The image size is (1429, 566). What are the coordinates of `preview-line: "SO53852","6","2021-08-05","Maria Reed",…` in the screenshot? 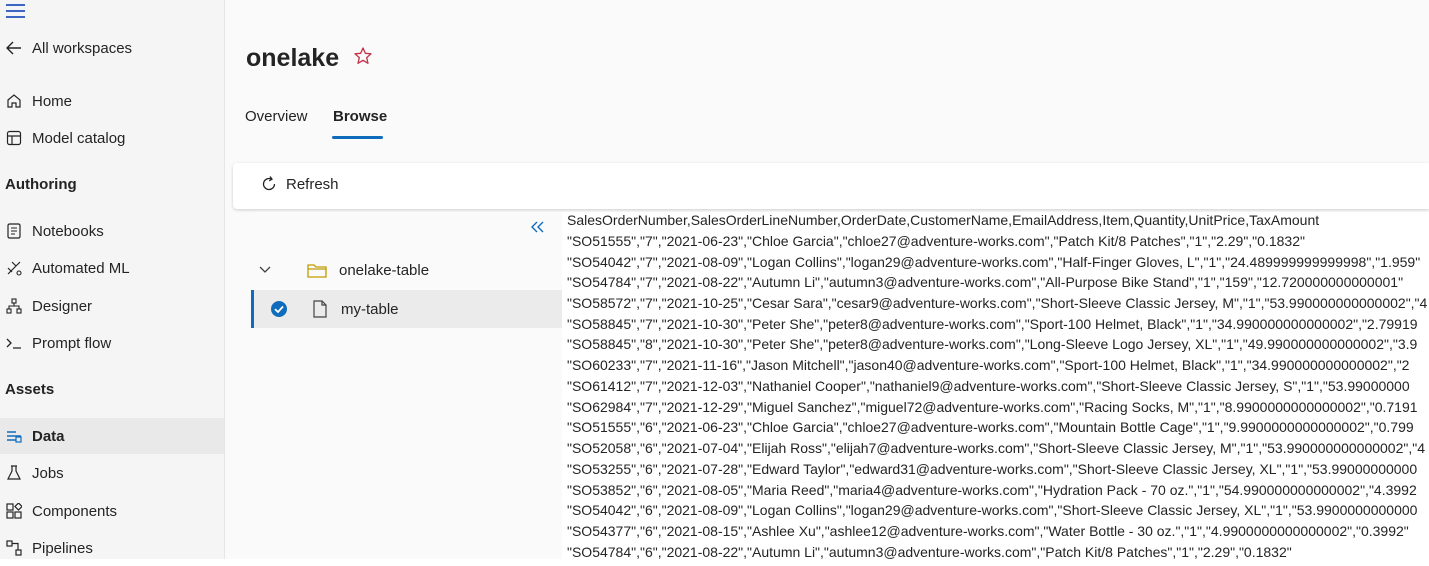 It's located at (992, 490).